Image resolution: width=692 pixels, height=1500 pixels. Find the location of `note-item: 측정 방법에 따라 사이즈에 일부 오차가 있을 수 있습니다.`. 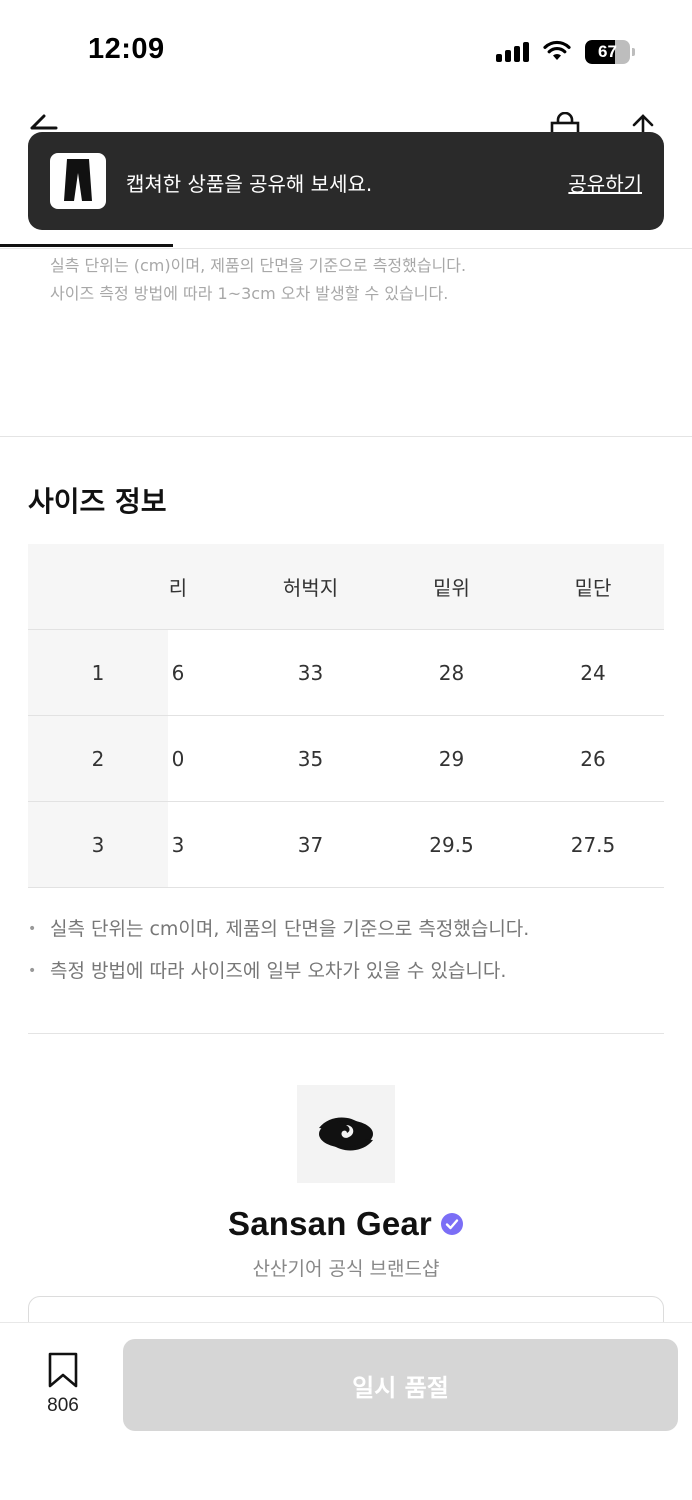

note-item: 측정 방법에 따라 사이즈에 일부 오차가 있을 수 있습니다. is located at coordinates (278, 975).